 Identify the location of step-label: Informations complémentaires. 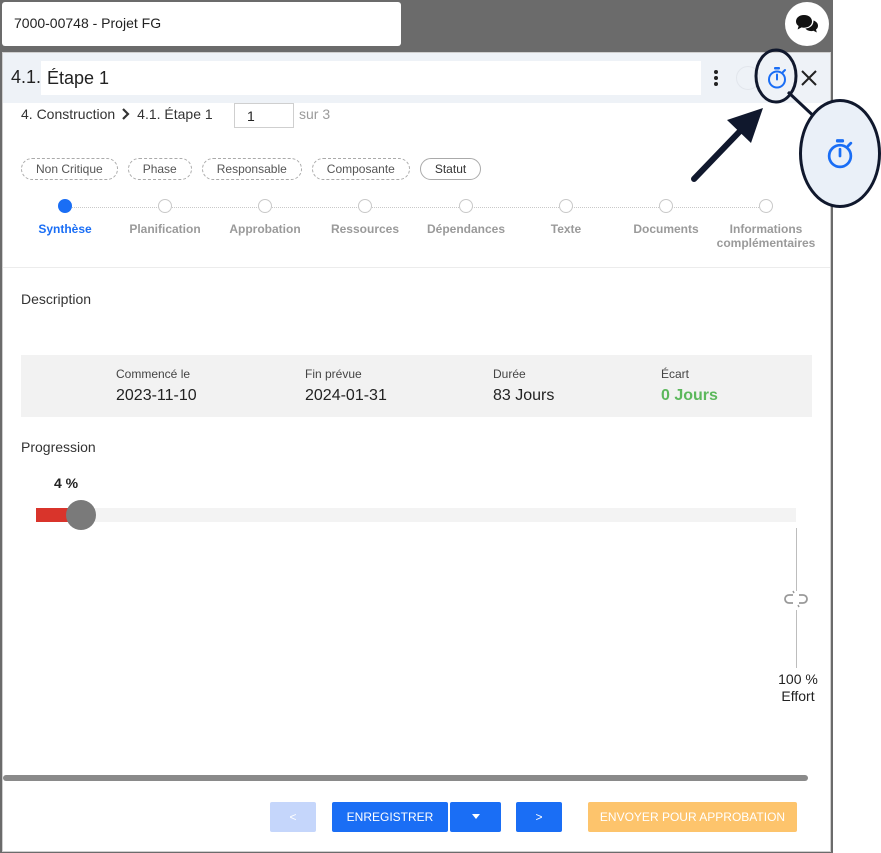
(766, 236).